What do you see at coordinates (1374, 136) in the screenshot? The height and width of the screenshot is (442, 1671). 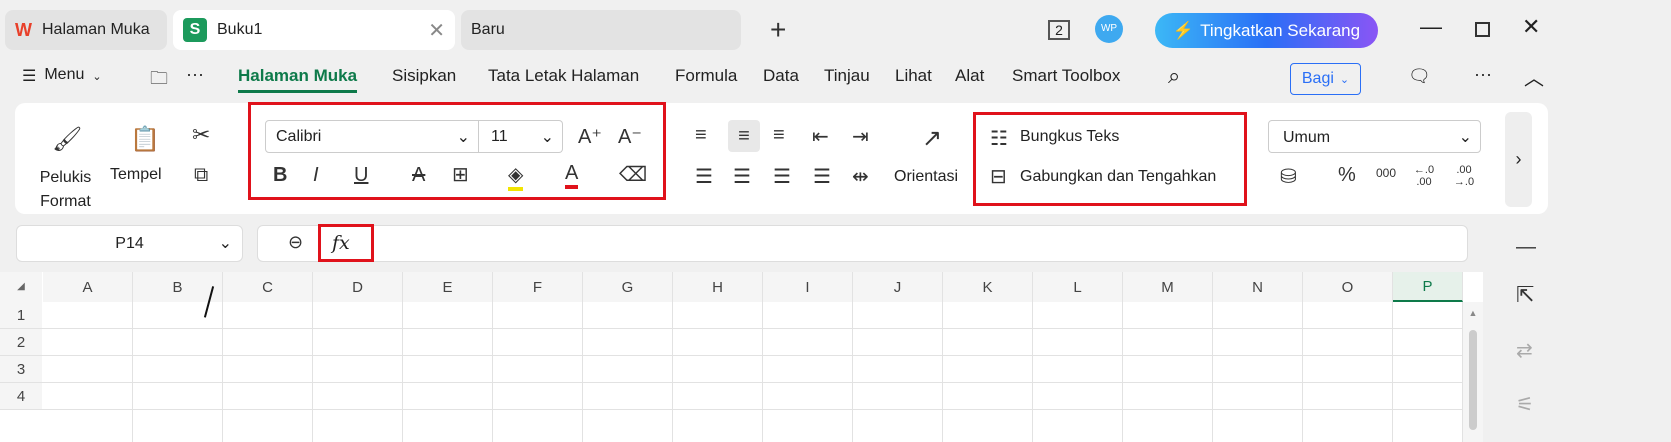 I see `number-format-select: Umum ⌄` at bounding box center [1374, 136].